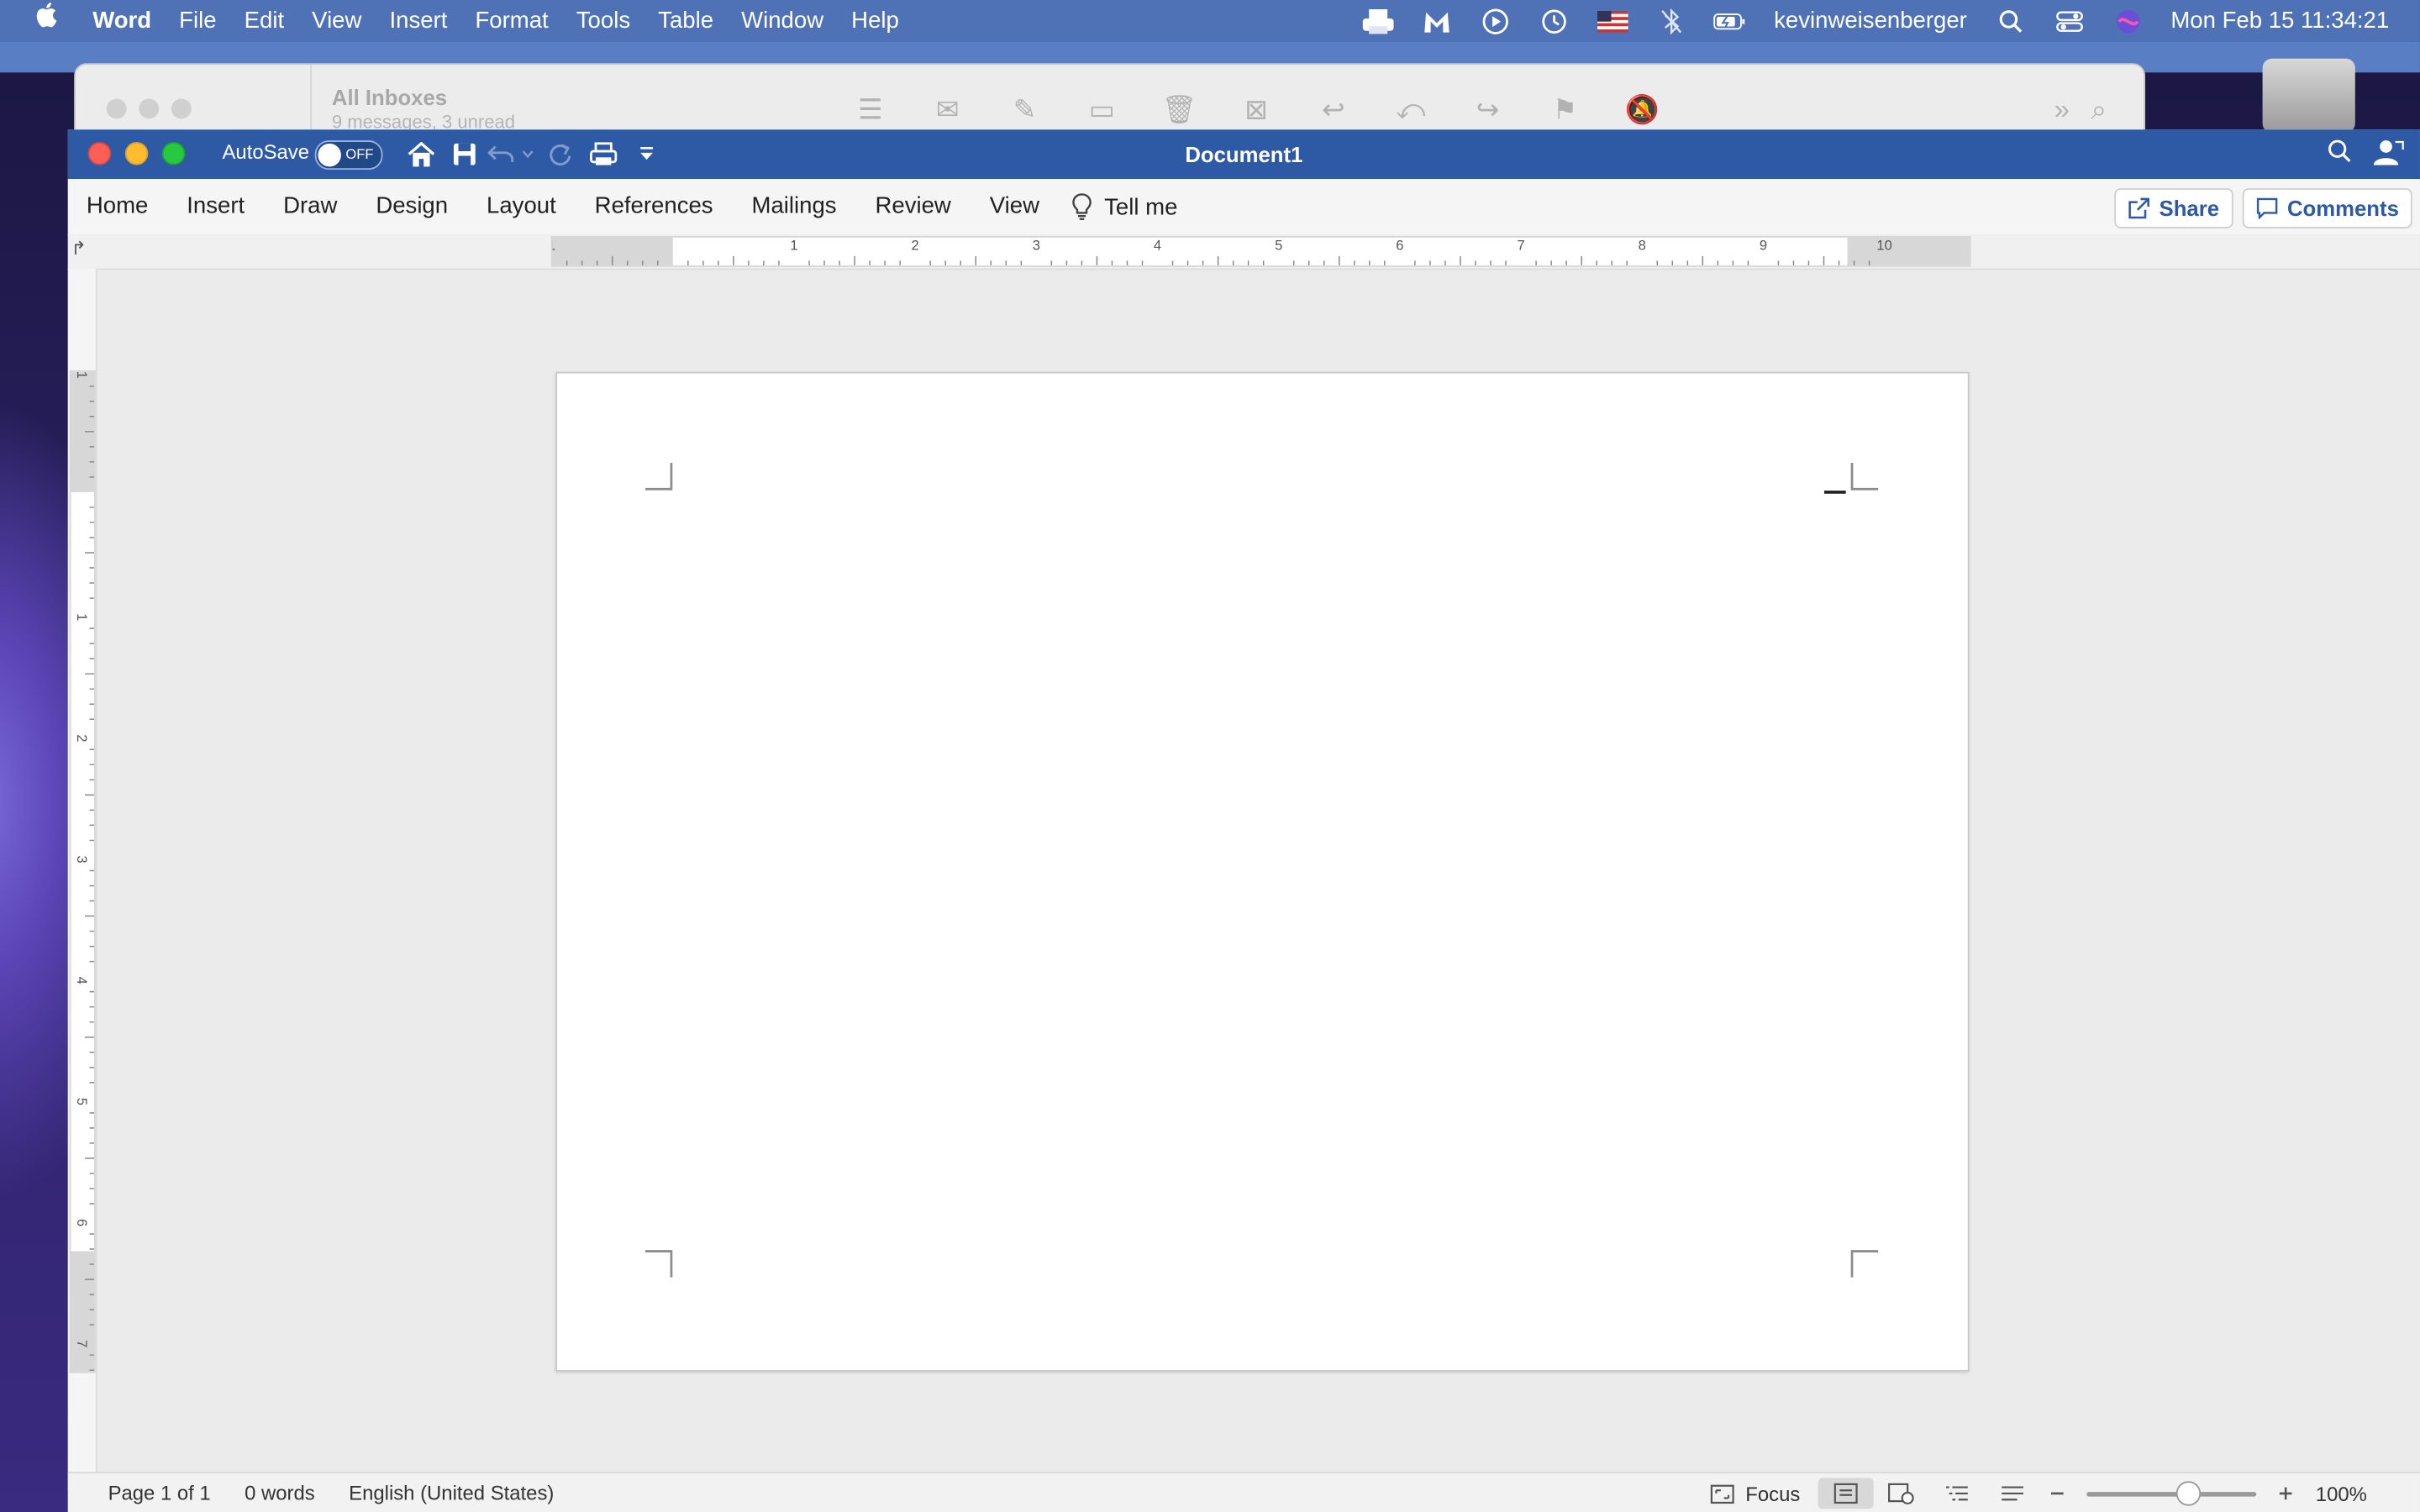  What do you see at coordinates (2010, 21) in the screenshot?
I see `spotlight-search-icon` at bounding box center [2010, 21].